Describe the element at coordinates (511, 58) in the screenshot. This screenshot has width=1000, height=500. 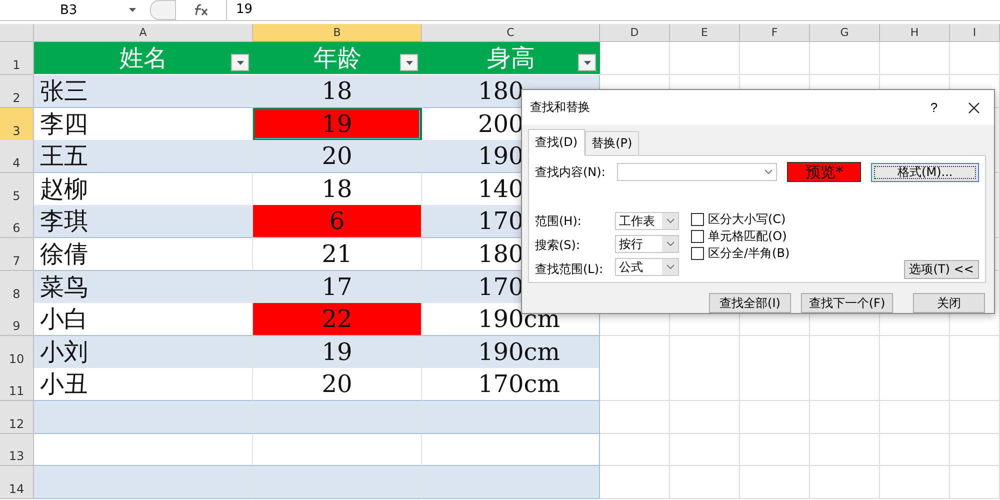
I see `header-cell: 身高` at that location.